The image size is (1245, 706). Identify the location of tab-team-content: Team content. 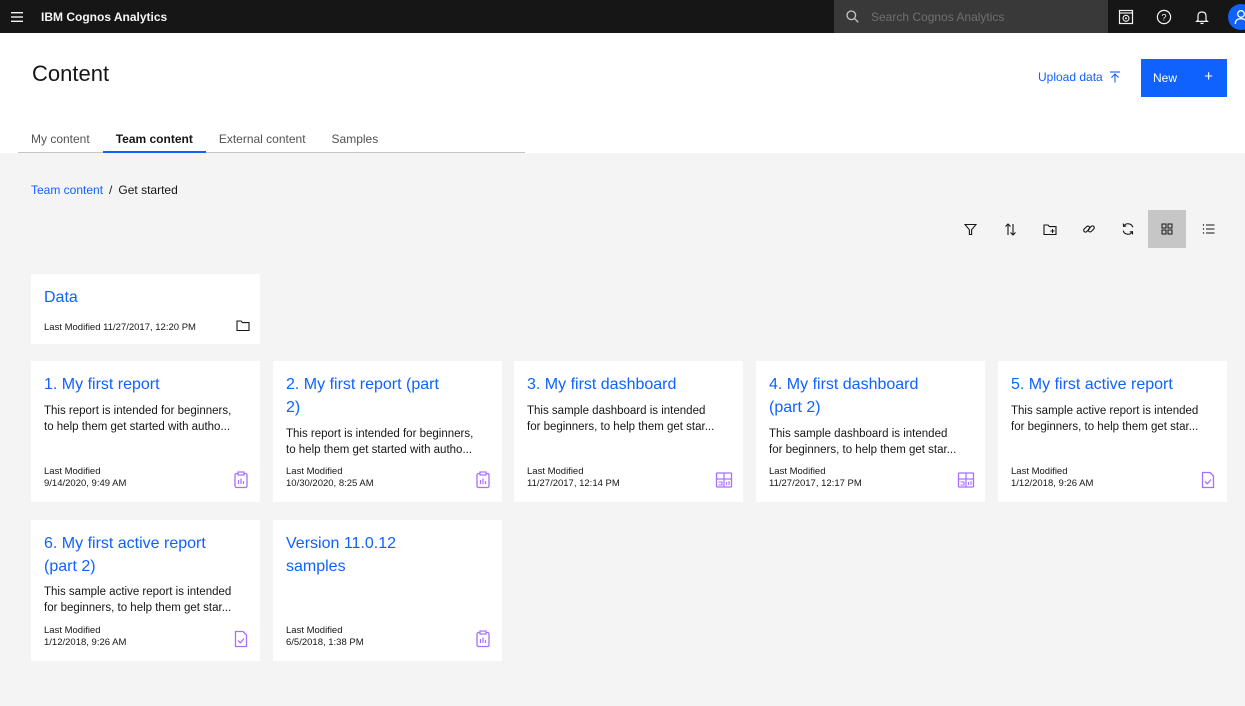
(154, 139).